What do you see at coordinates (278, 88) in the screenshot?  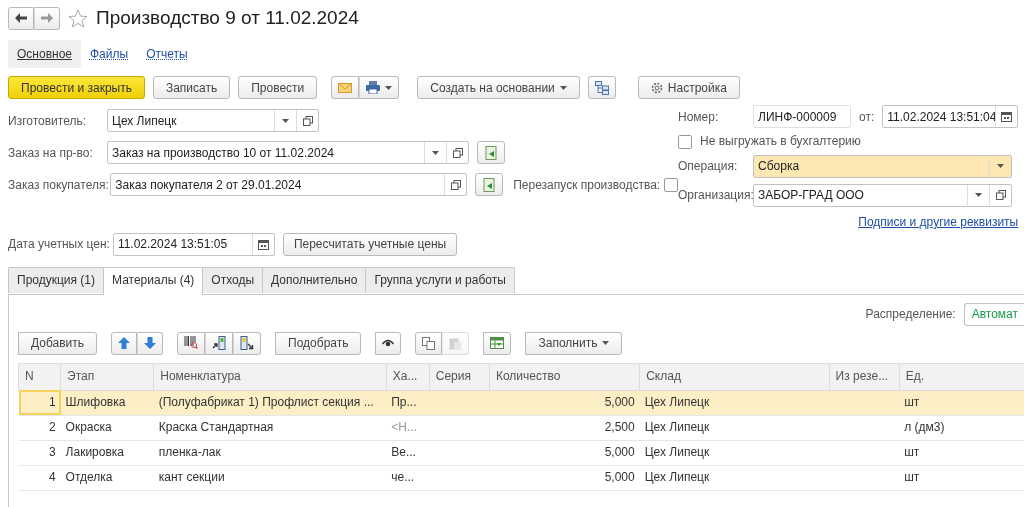 I see `toolbar-button: Провести` at bounding box center [278, 88].